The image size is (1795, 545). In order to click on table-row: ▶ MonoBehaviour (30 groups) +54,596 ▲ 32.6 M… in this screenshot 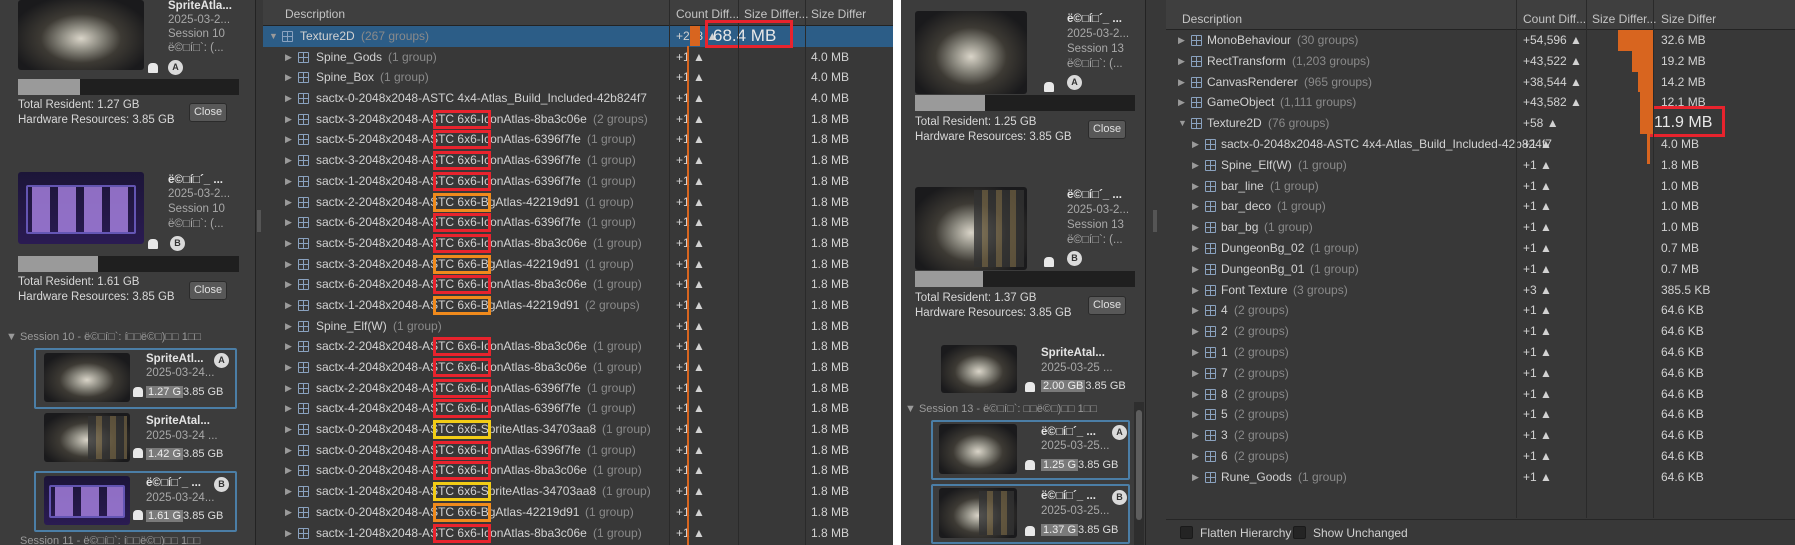, I will do `click(1480, 40)`.